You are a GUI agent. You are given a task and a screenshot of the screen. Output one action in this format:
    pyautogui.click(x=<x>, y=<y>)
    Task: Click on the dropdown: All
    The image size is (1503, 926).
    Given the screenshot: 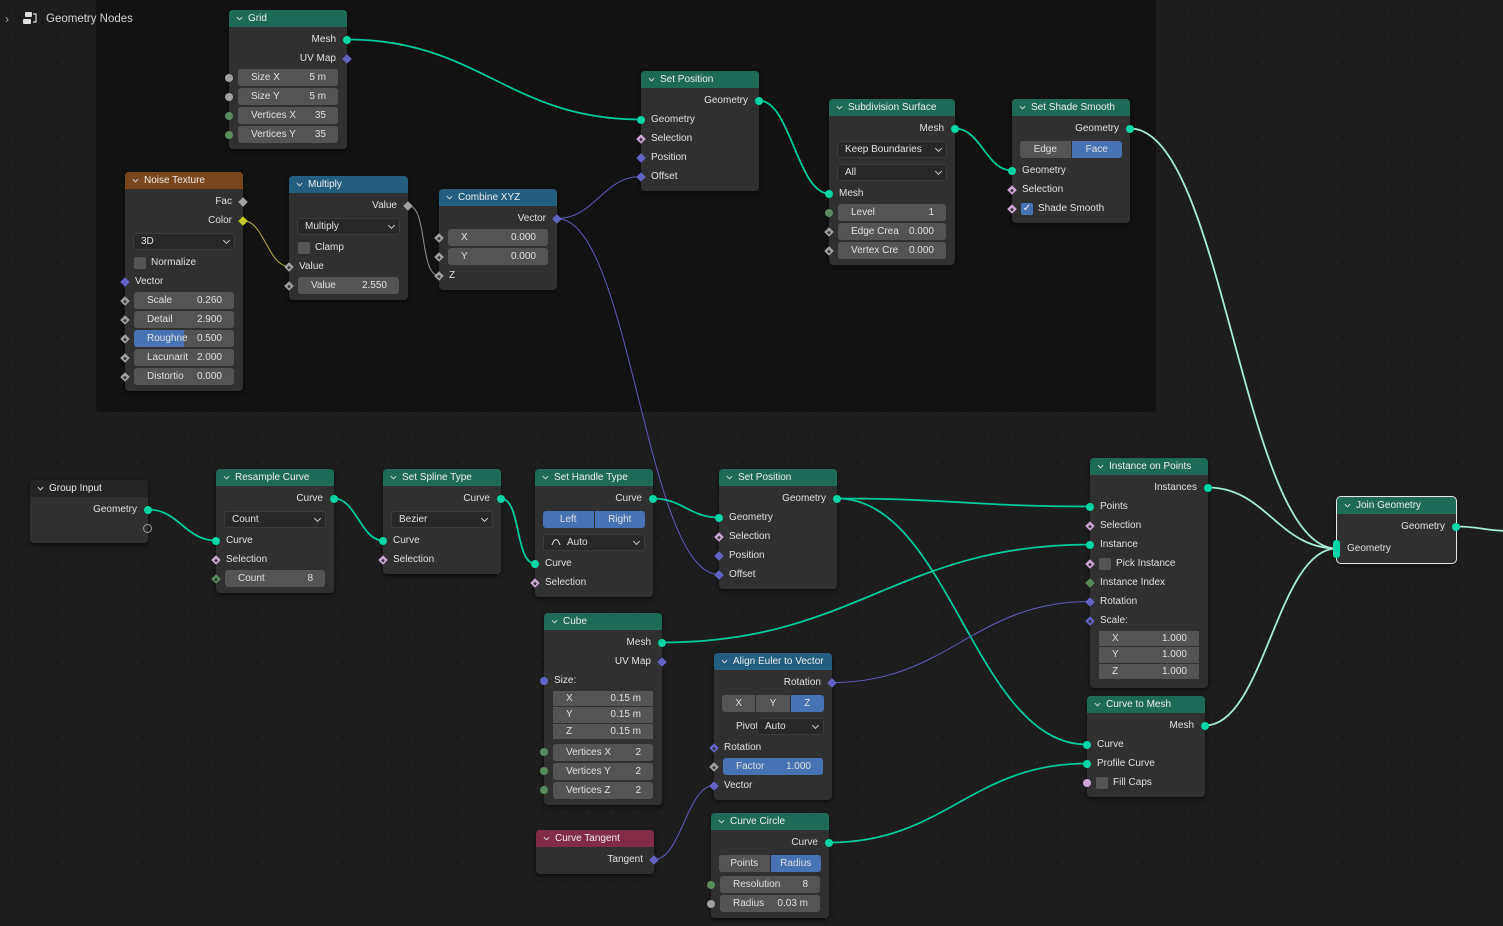 What is the action you would take?
    pyautogui.click(x=892, y=172)
    